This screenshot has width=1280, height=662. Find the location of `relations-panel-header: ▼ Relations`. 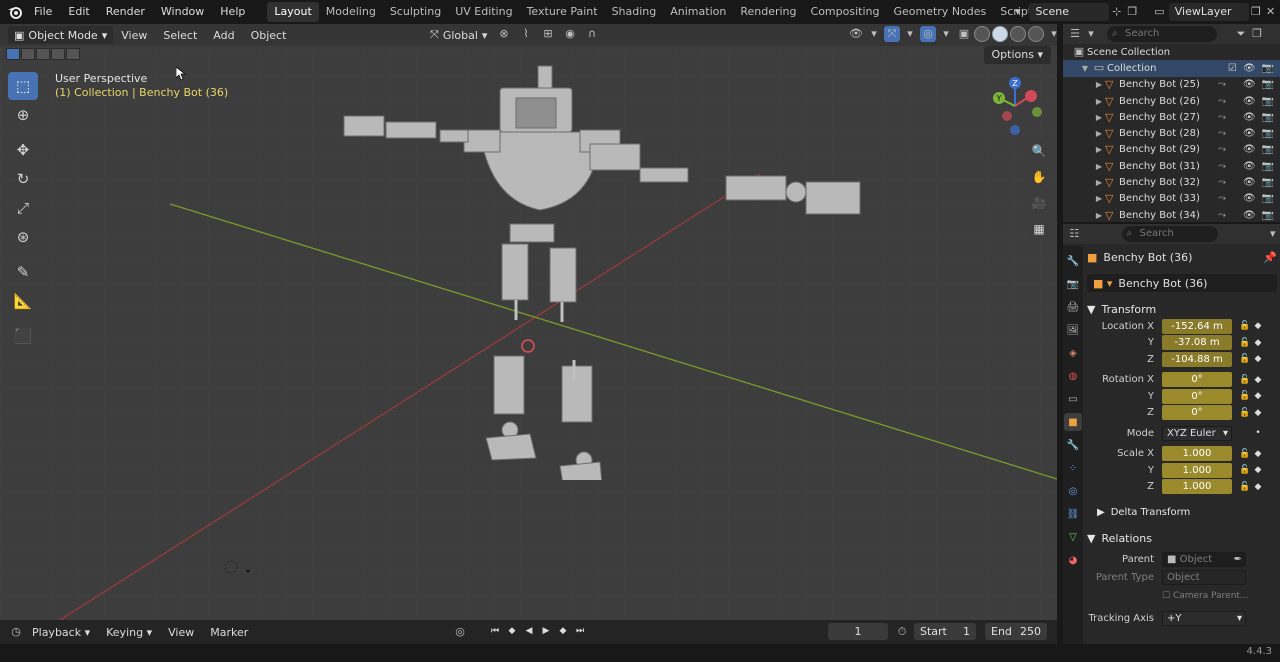

relations-panel-header: ▼ Relations is located at coordinates (1182, 538).